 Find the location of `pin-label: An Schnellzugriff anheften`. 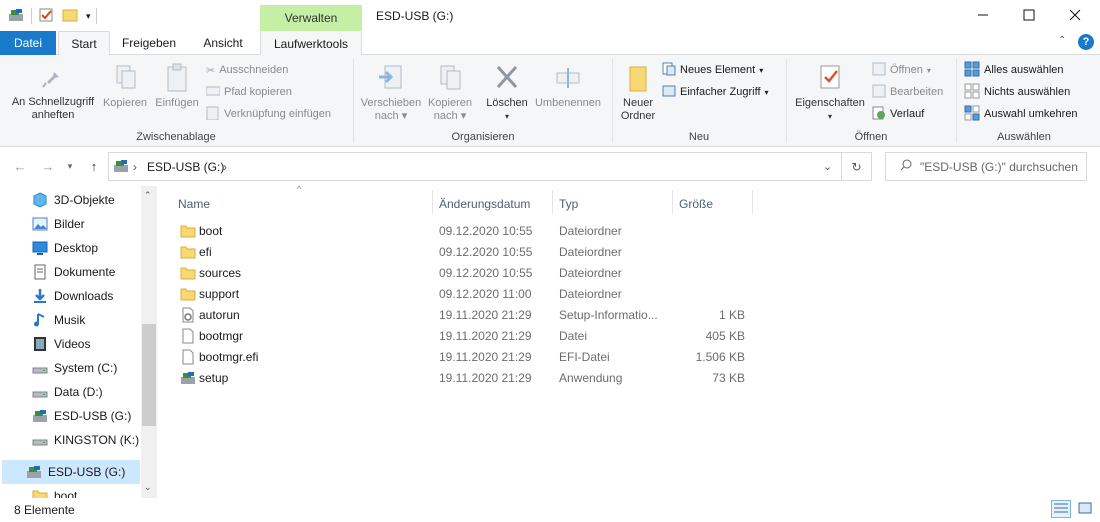

pin-label: An Schnellzugriff anheften is located at coordinates (53, 108).